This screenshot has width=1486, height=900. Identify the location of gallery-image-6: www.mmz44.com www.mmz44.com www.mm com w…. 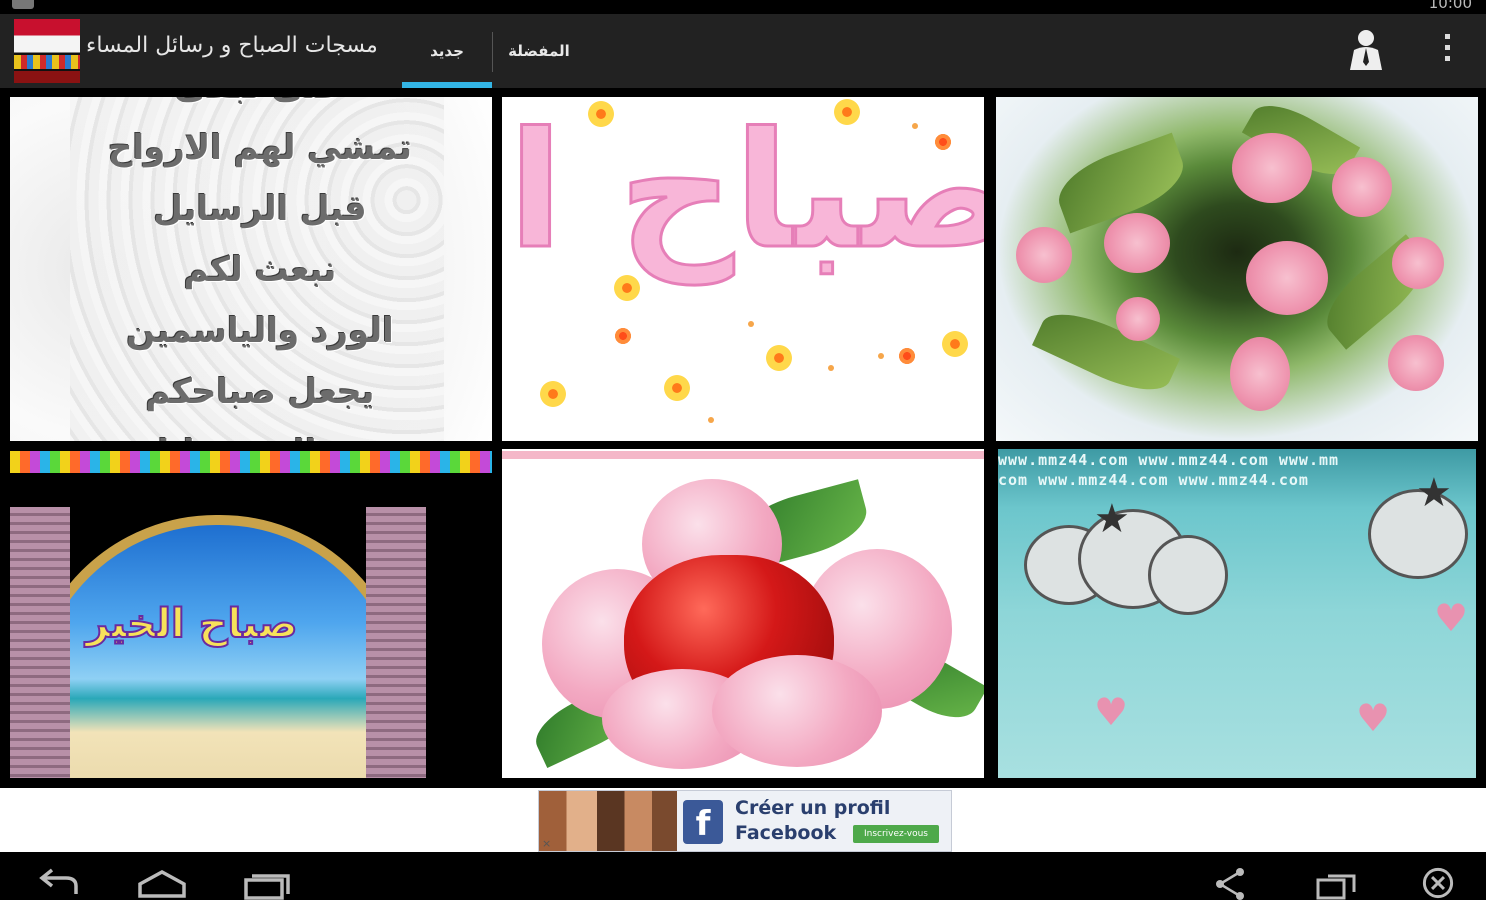
(1237, 613).